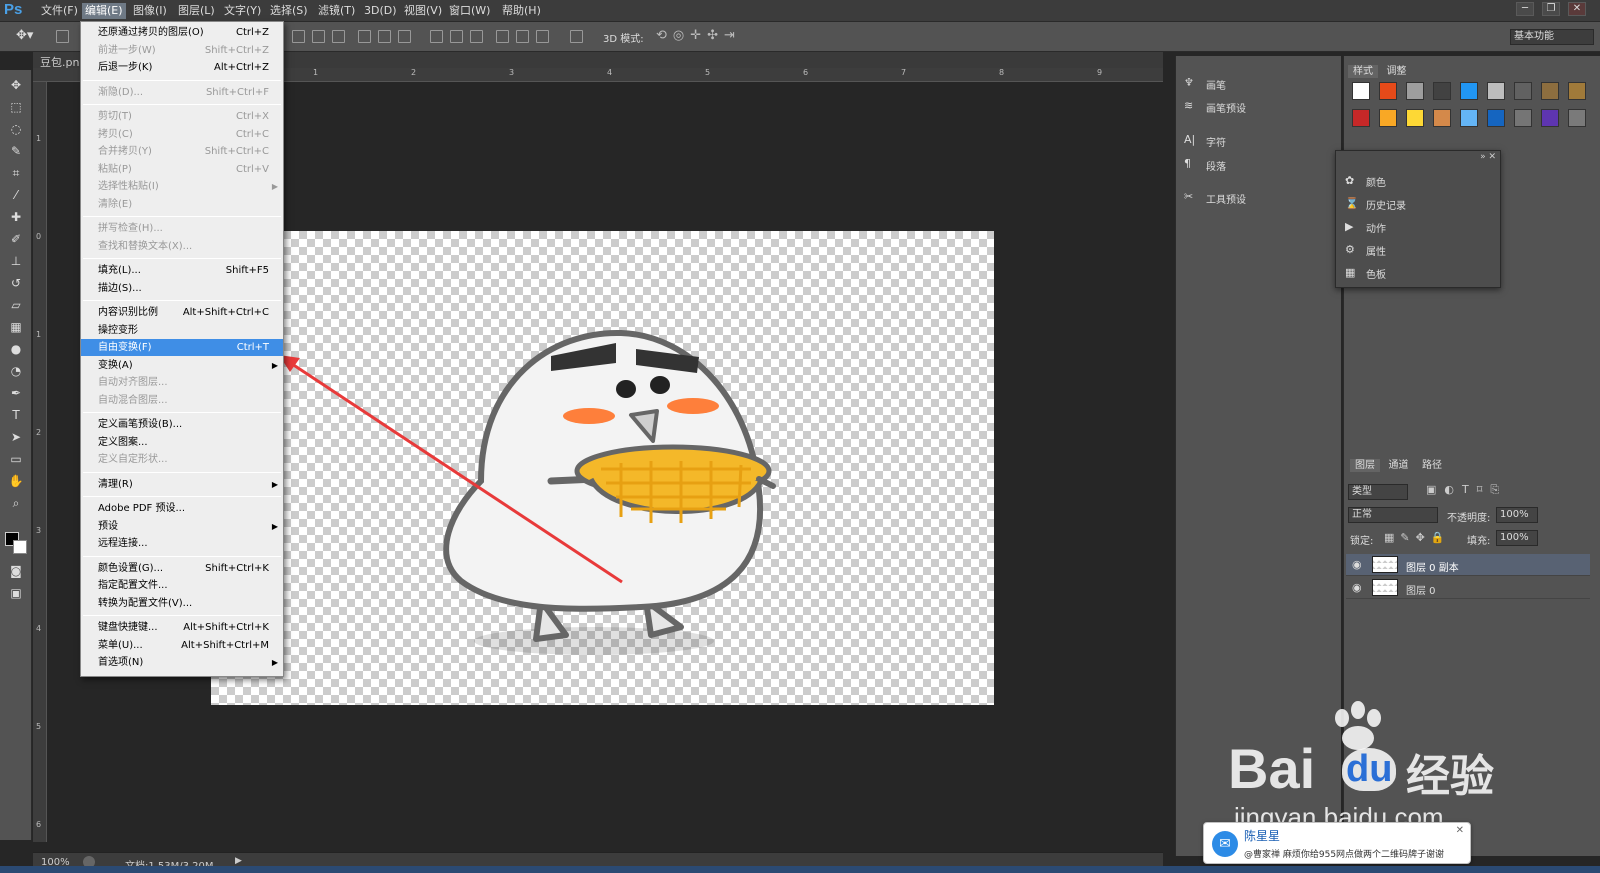  Describe the element at coordinates (1397, 71) in the screenshot. I see `tab-adjustments: 调整` at that location.